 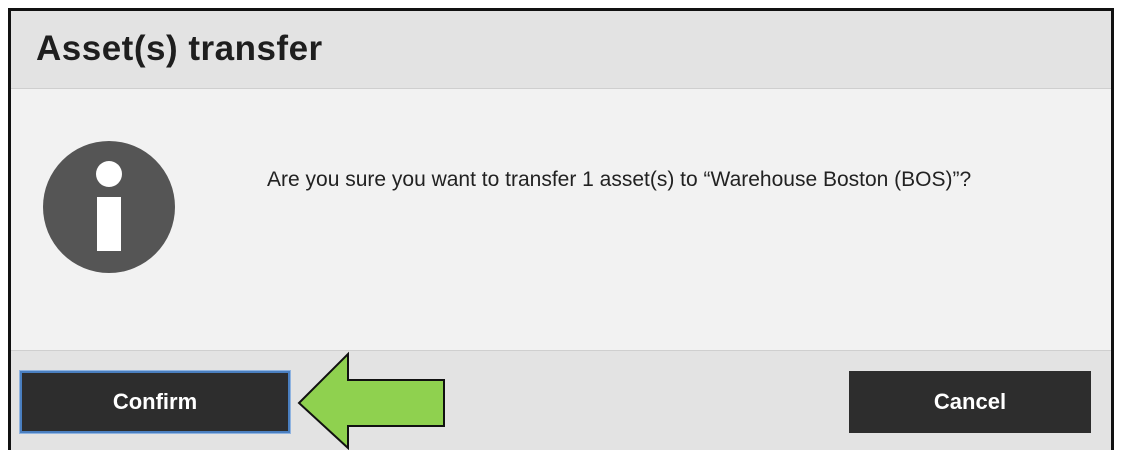 I want to click on cancel-button: Cancel, so click(x=970, y=402).